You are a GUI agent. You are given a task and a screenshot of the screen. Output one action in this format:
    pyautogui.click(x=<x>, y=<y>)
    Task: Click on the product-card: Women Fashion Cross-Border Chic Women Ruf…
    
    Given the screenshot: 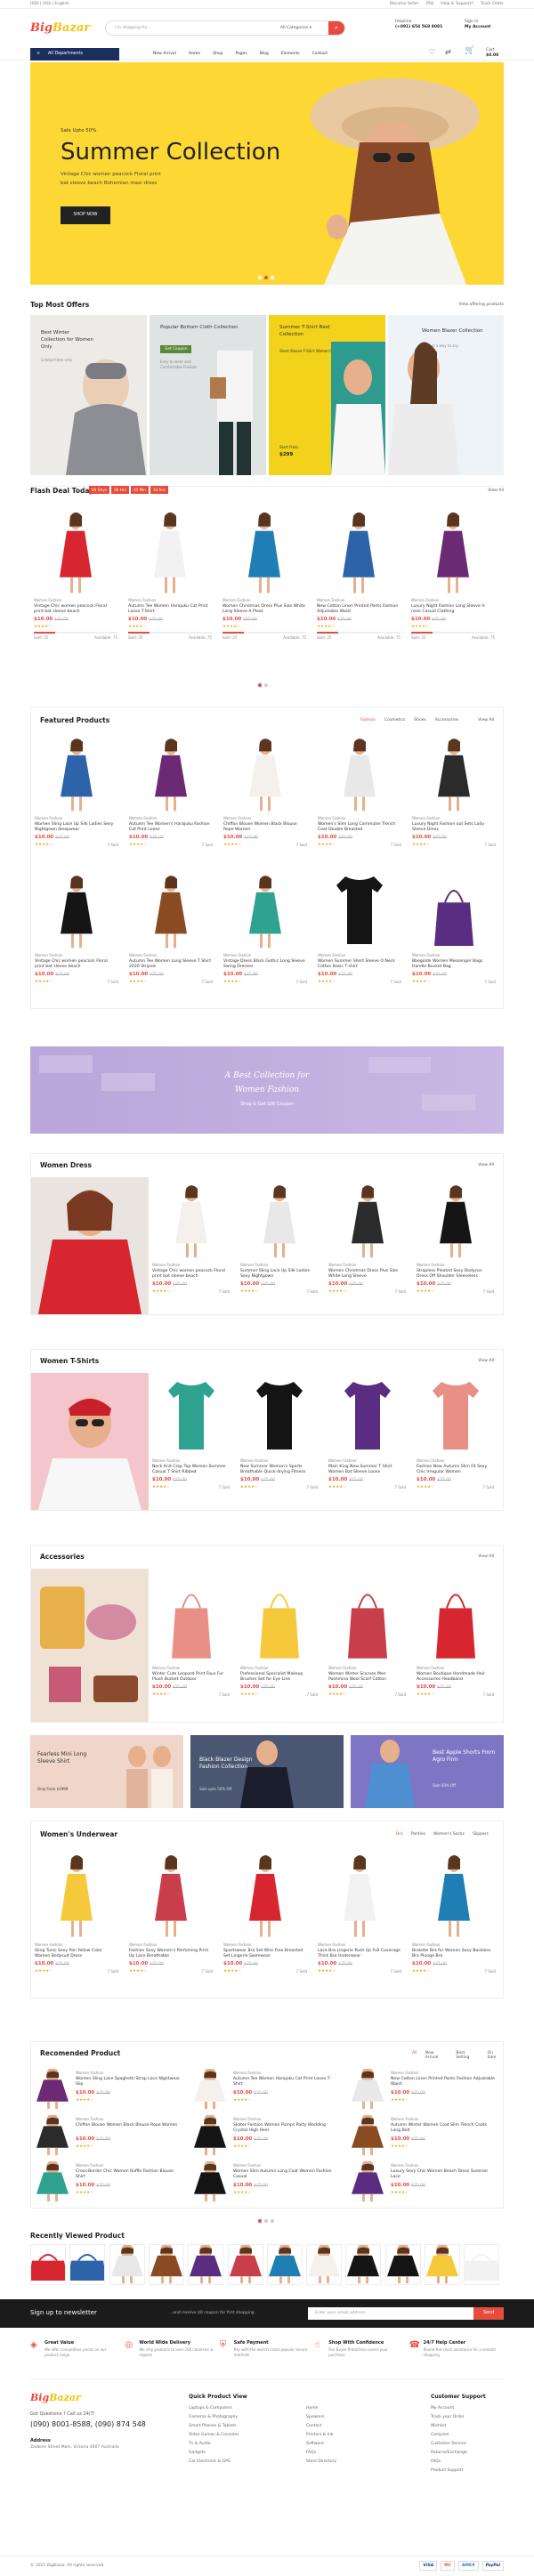 What is the action you would take?
    pyautogui.click(x=112, y=2182)
    